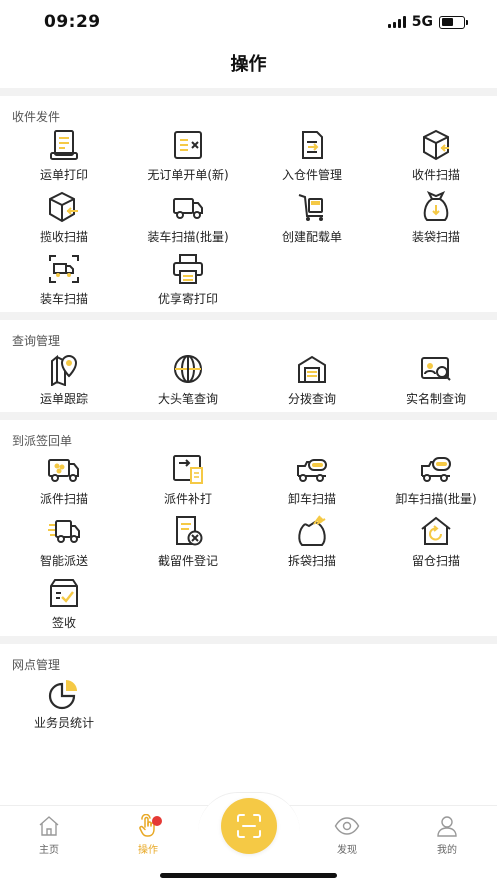 This screenshot has width=497, height=883. I want to click on list-cross-icon, so click(188, 145).